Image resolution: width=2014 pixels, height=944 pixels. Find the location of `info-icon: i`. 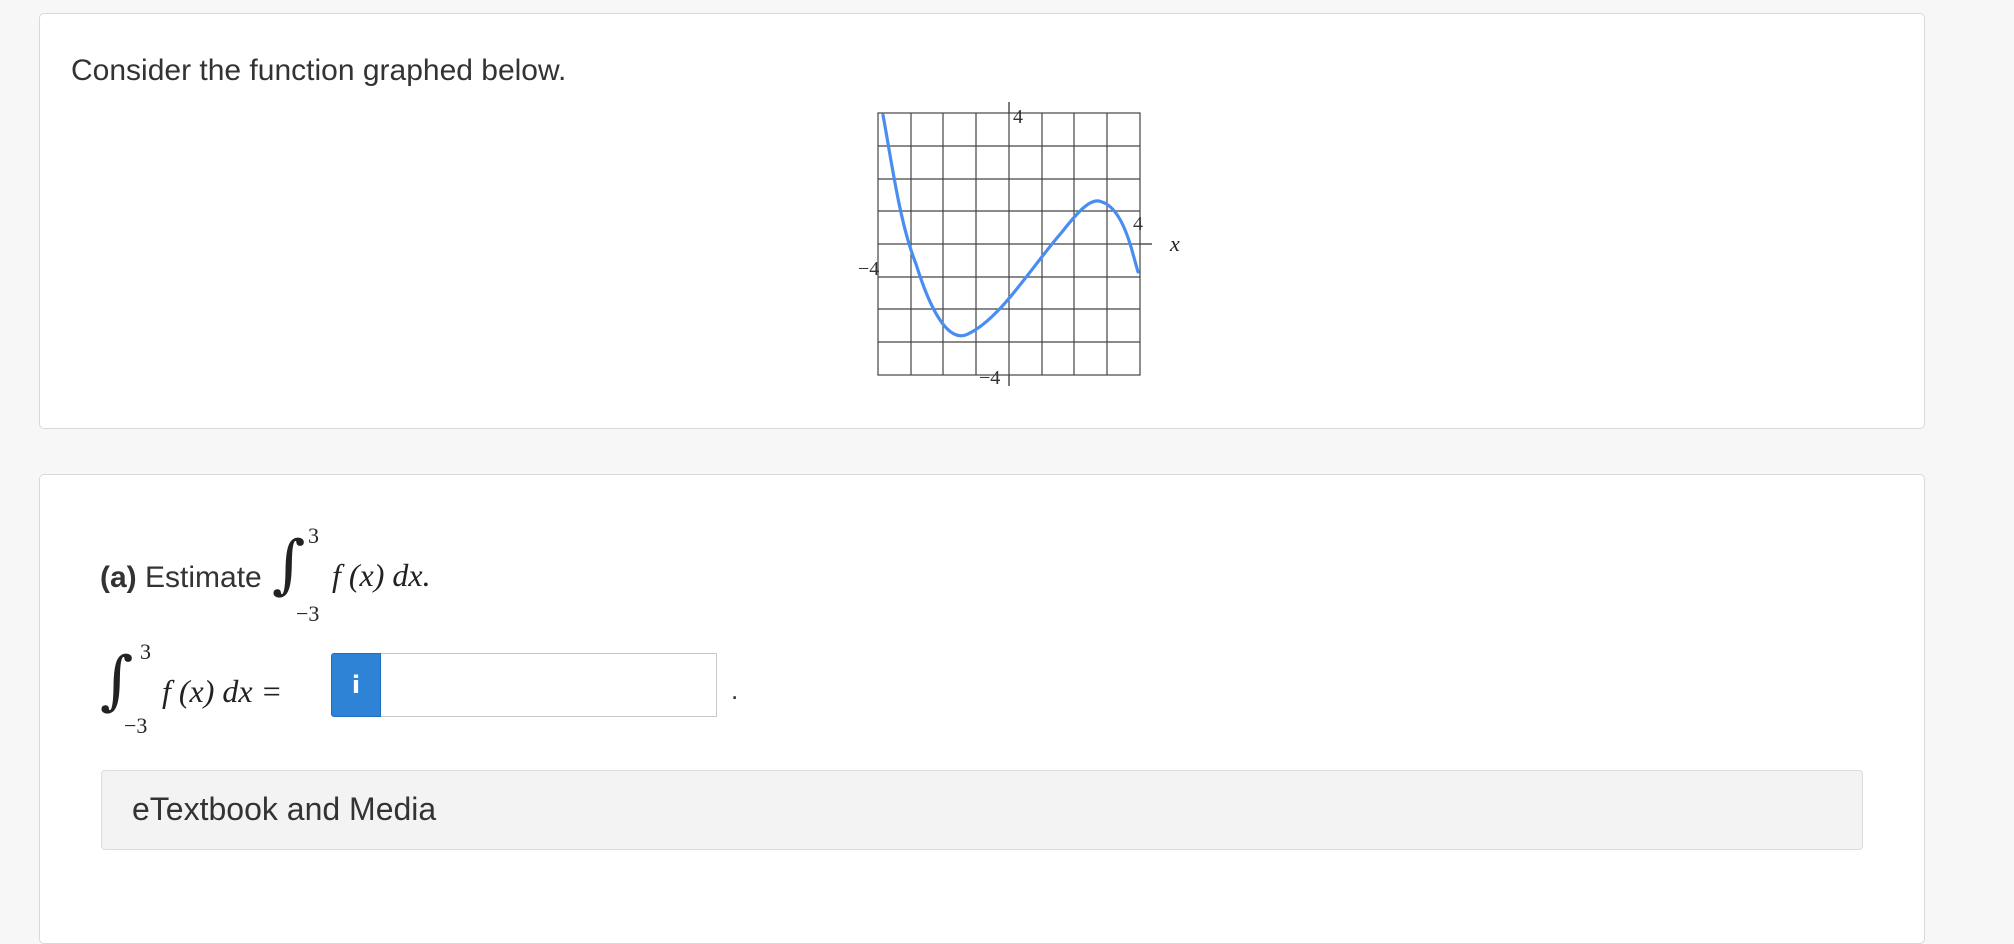

info-icon: i is located at coordinates (356, 685).